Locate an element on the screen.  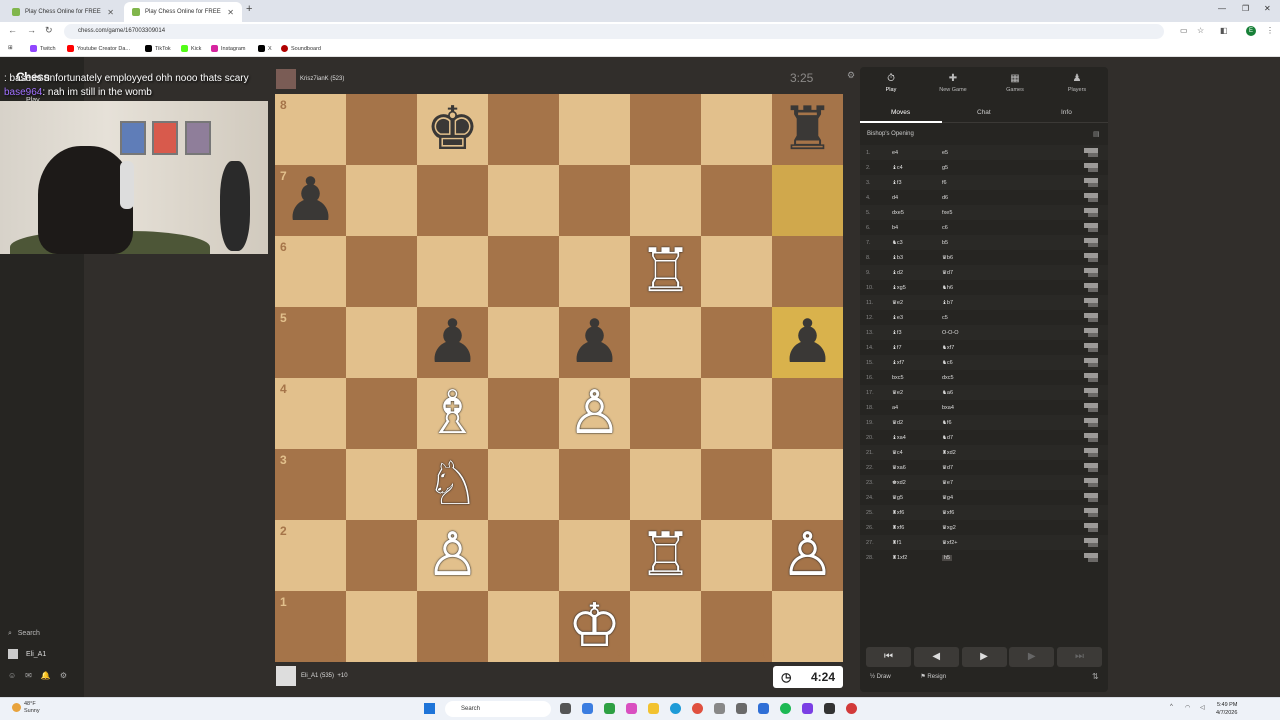
white-move: ♛g5 is located at coordinates (897, 498).